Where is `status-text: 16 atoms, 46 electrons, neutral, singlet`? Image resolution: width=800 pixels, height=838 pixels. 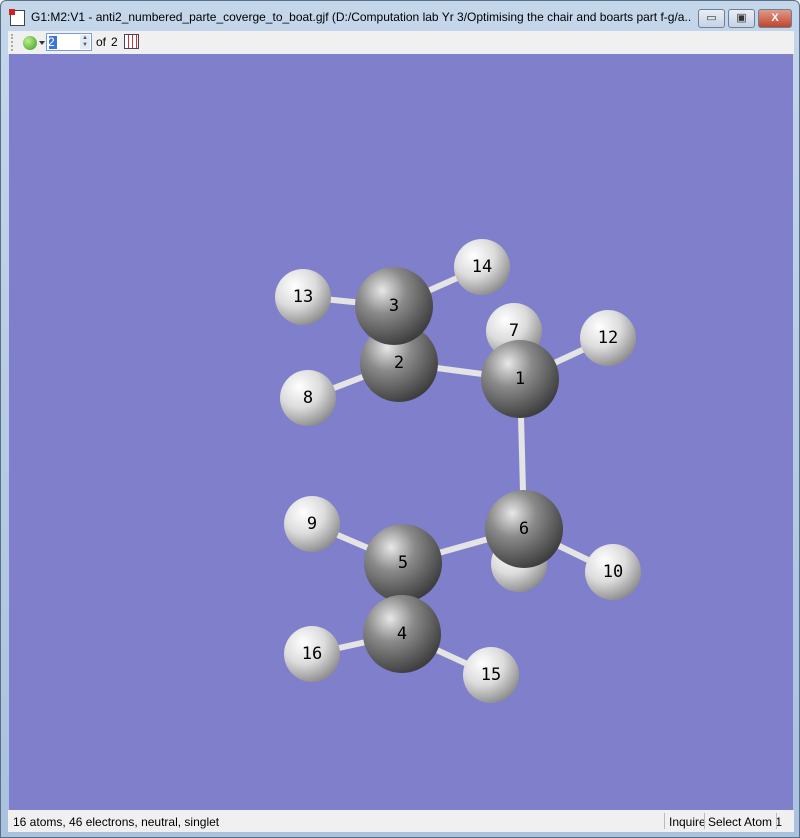 status-text: 16 atoms, 46 electrons, neutral, singlet is located at coordinates (116, 822).